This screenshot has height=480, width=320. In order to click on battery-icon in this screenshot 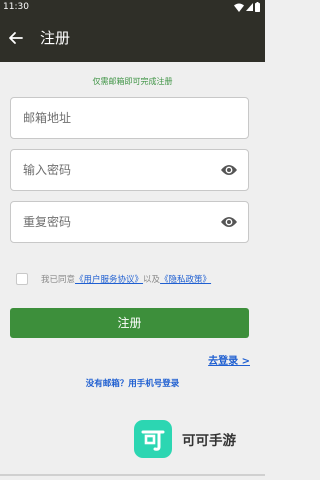, I will do `click(257, 7)`.